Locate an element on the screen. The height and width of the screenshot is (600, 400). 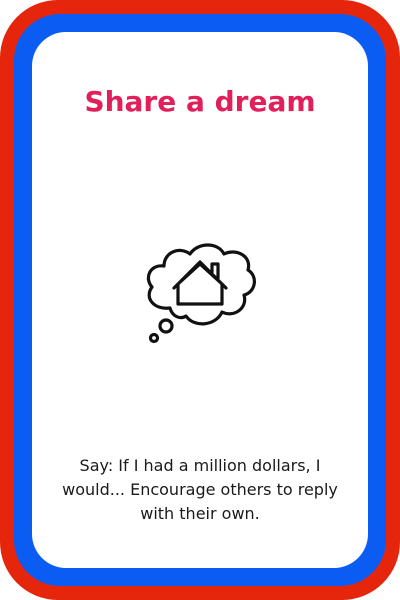
thought-cloud-icon is located at coordinates (201, 284).